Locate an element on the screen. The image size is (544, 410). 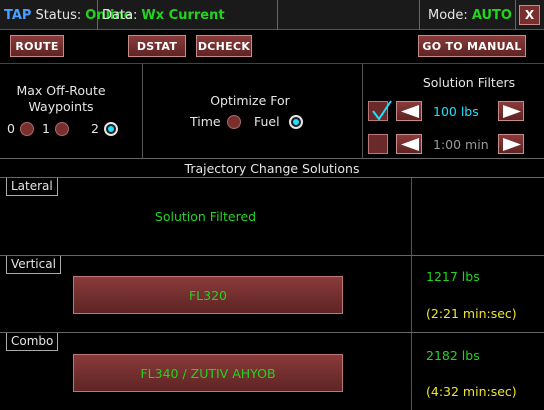
go-to-manual-button: GO TO MANUAL is located at coordinates (472, 46).